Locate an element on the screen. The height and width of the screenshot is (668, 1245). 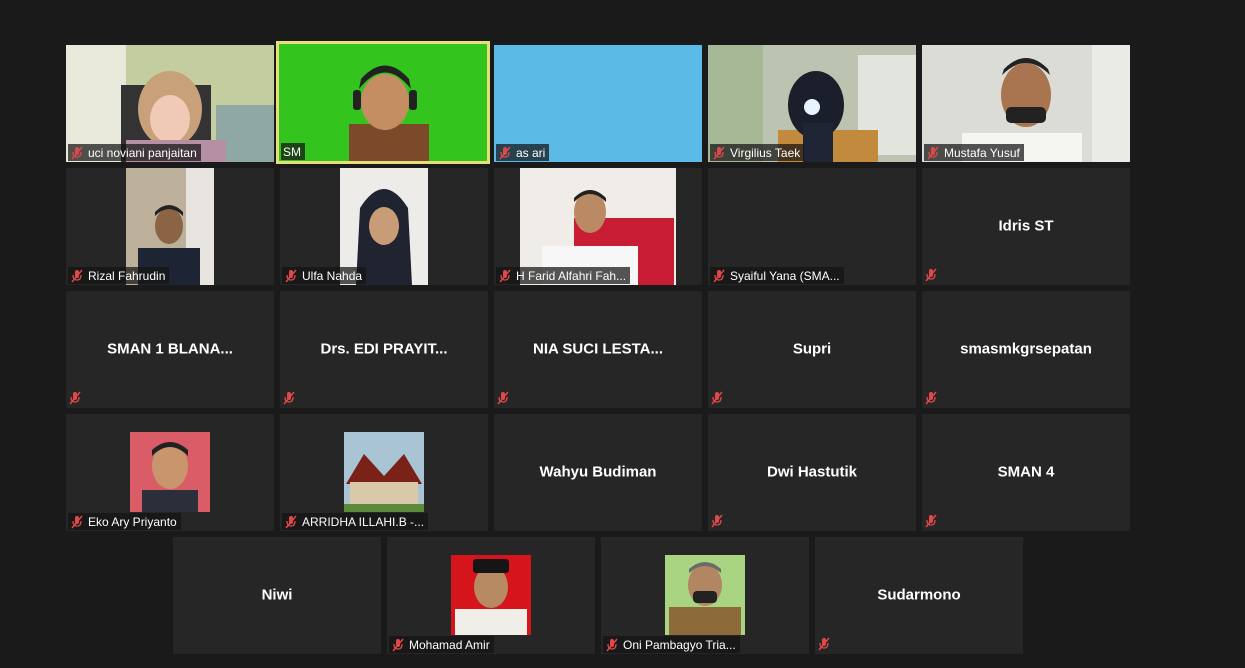
participant-name-label: uci noviani panjaitan is located at coordinates (134, 152).